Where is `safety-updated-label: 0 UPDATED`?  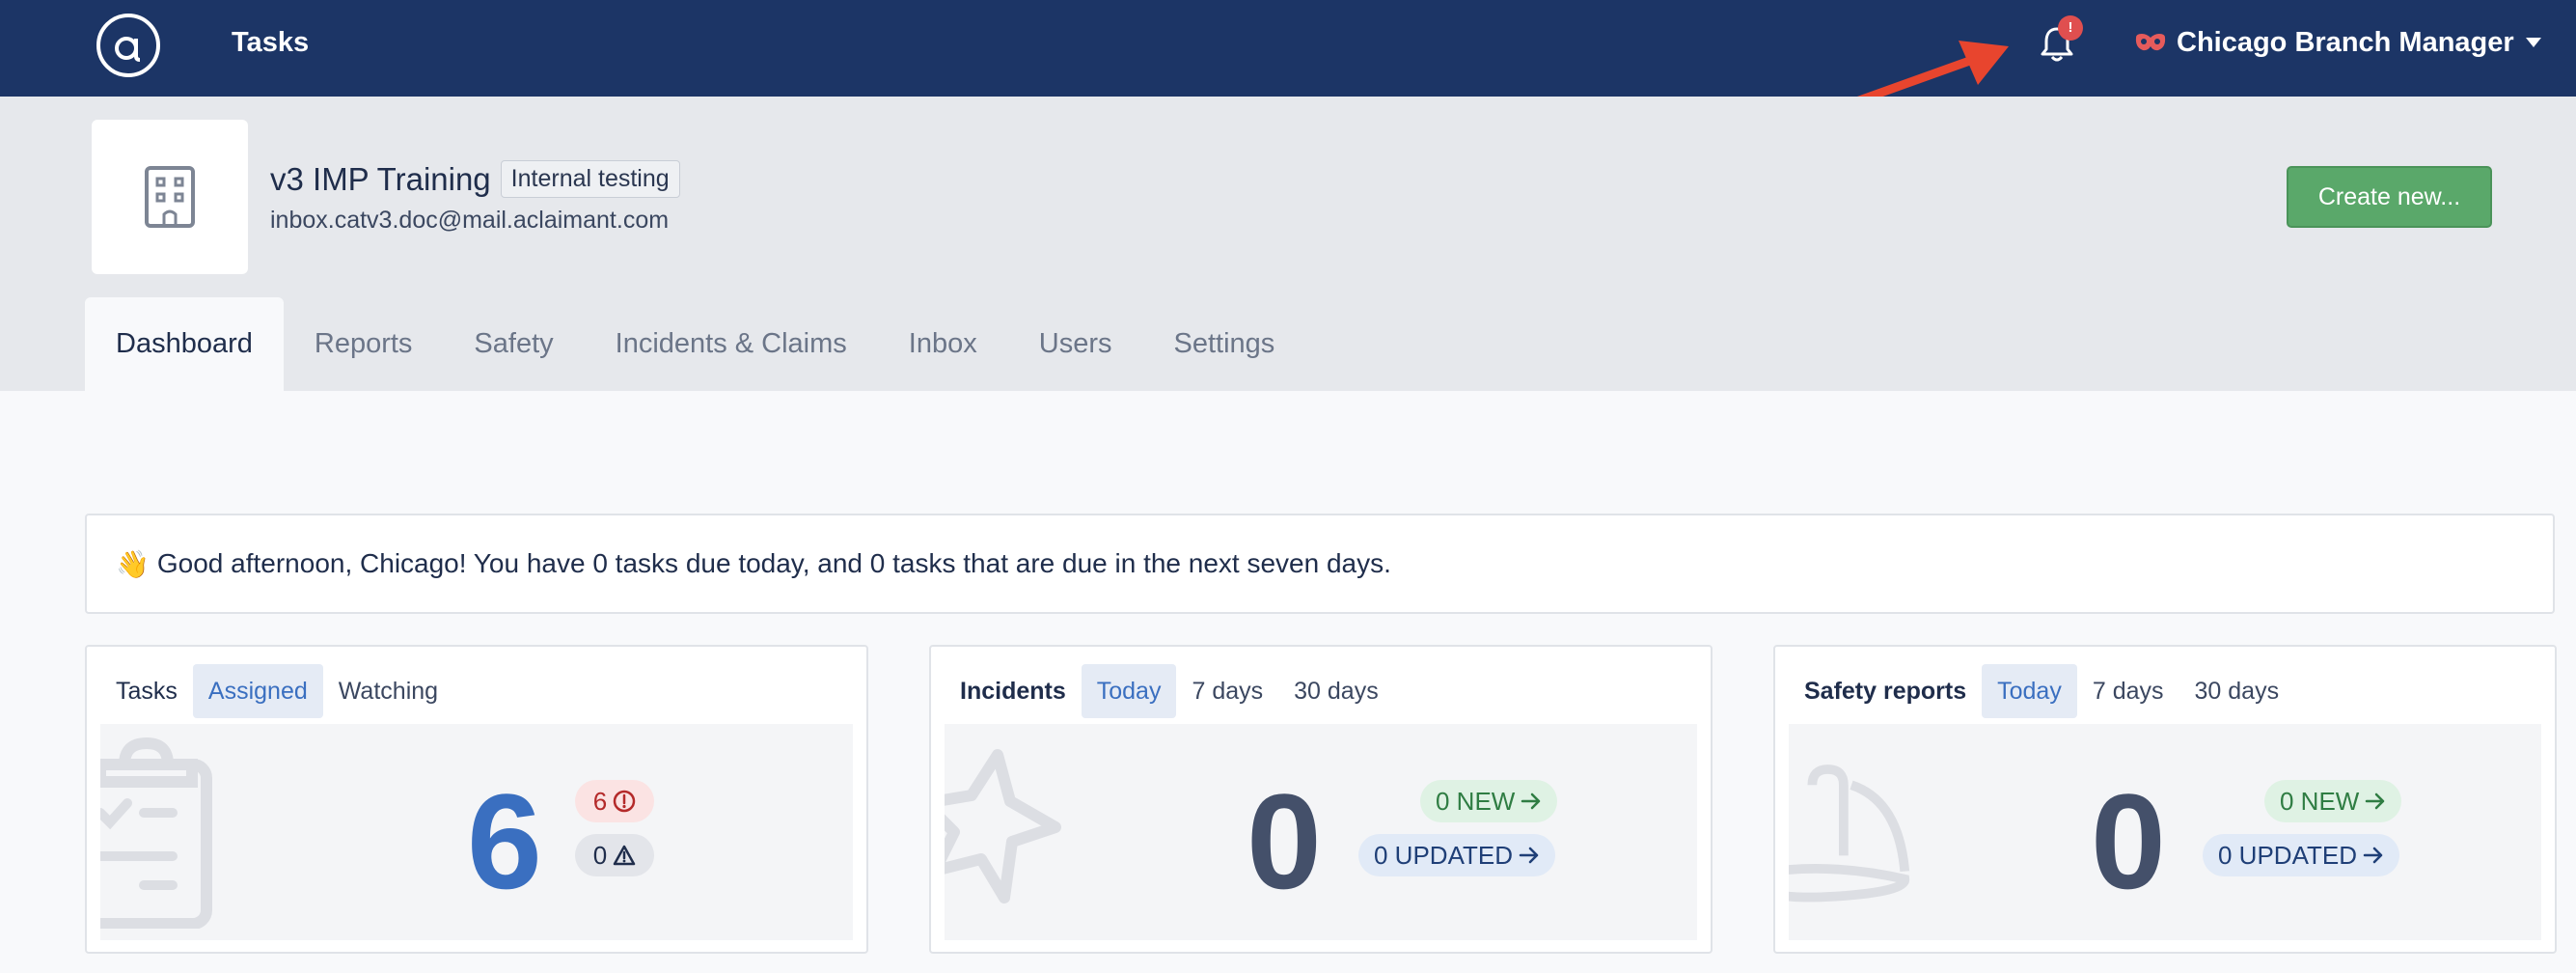 safety-updated-label: 0 UPDATED is located at coordinates (2287, 855).